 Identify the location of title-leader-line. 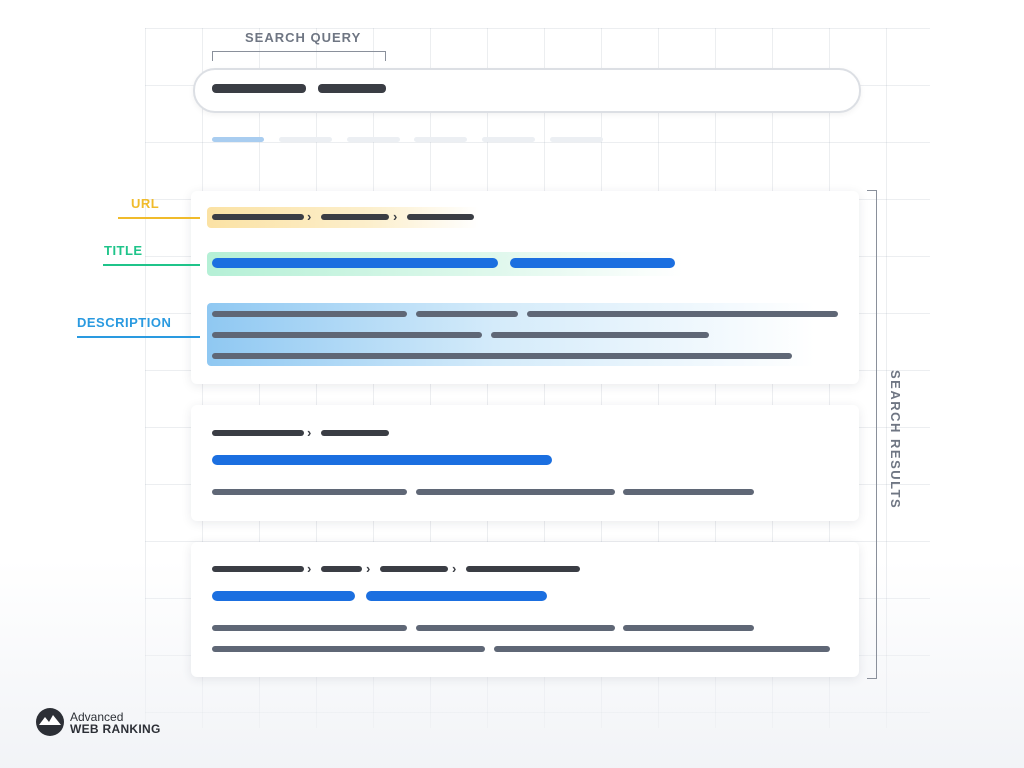
(151, 265).